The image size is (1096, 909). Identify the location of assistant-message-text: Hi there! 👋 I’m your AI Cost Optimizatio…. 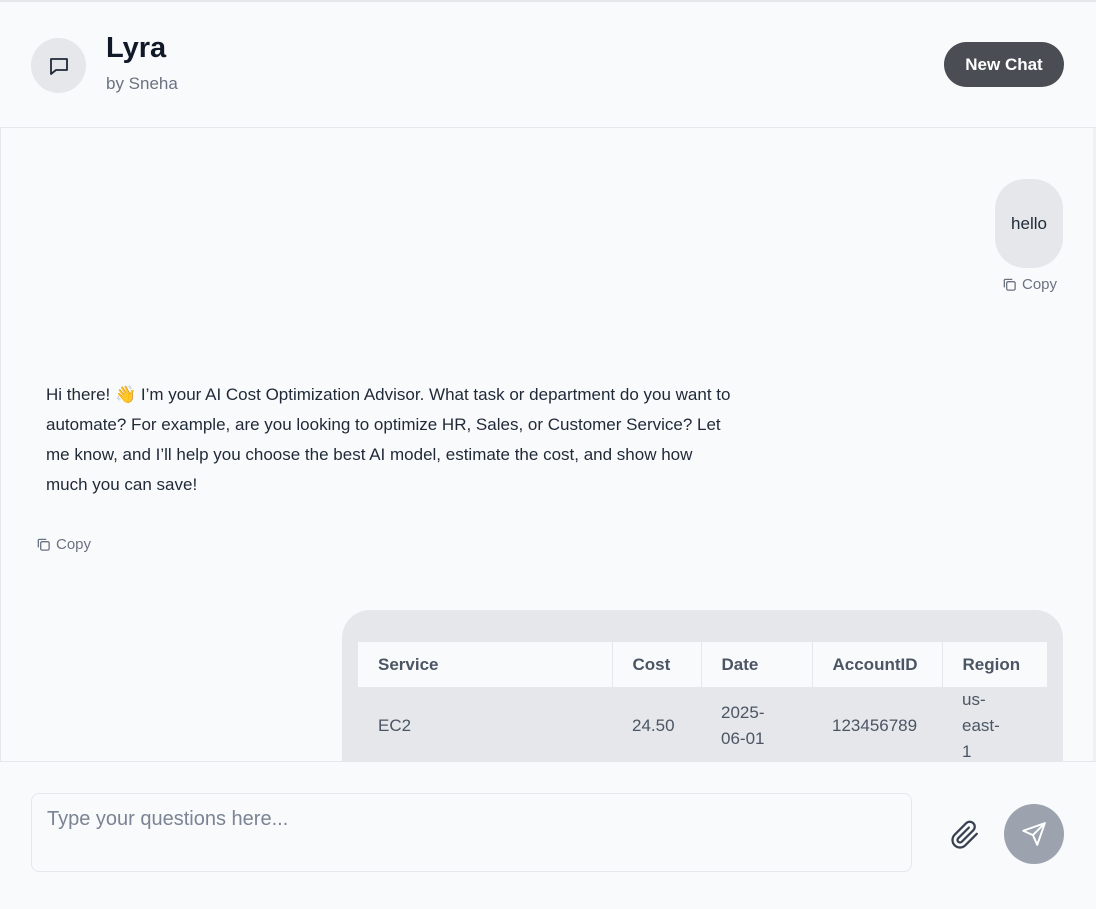
(388, 439).